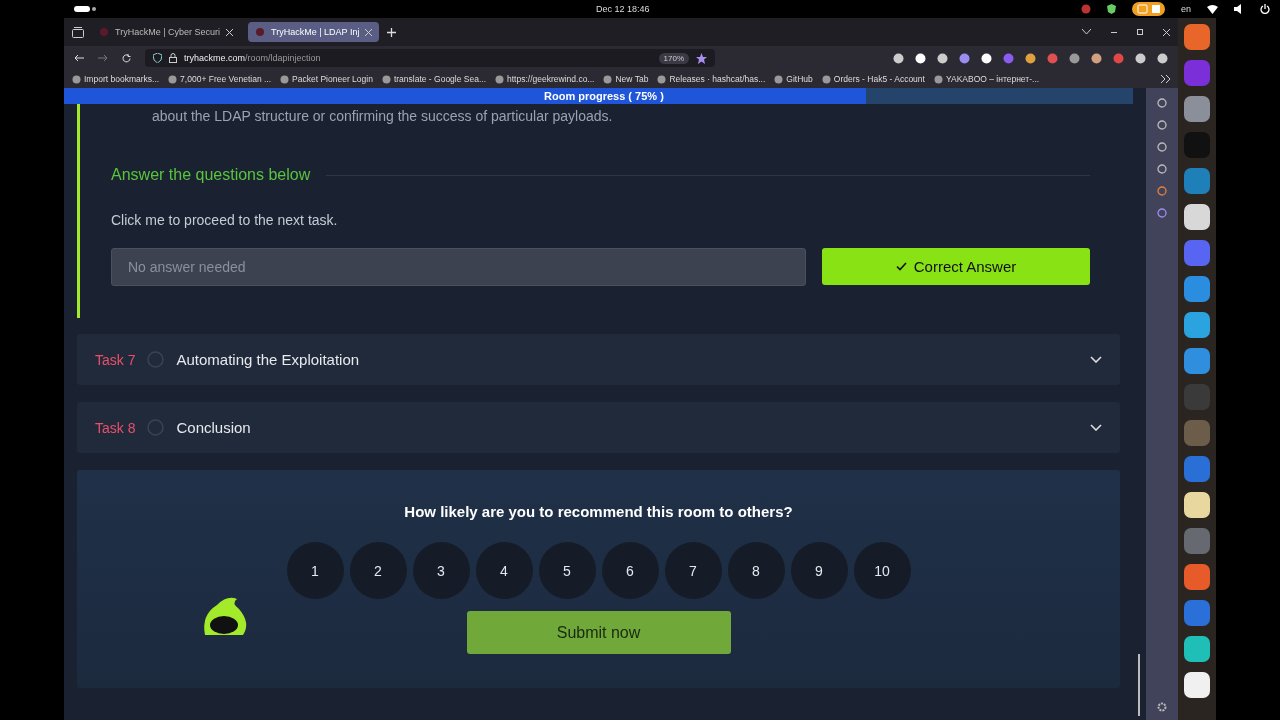 The height and width of the screenshot is (720, 1280). Describe the element at coordinates (1140, 32) in the screenshot. I see `restore-icon` at that location.